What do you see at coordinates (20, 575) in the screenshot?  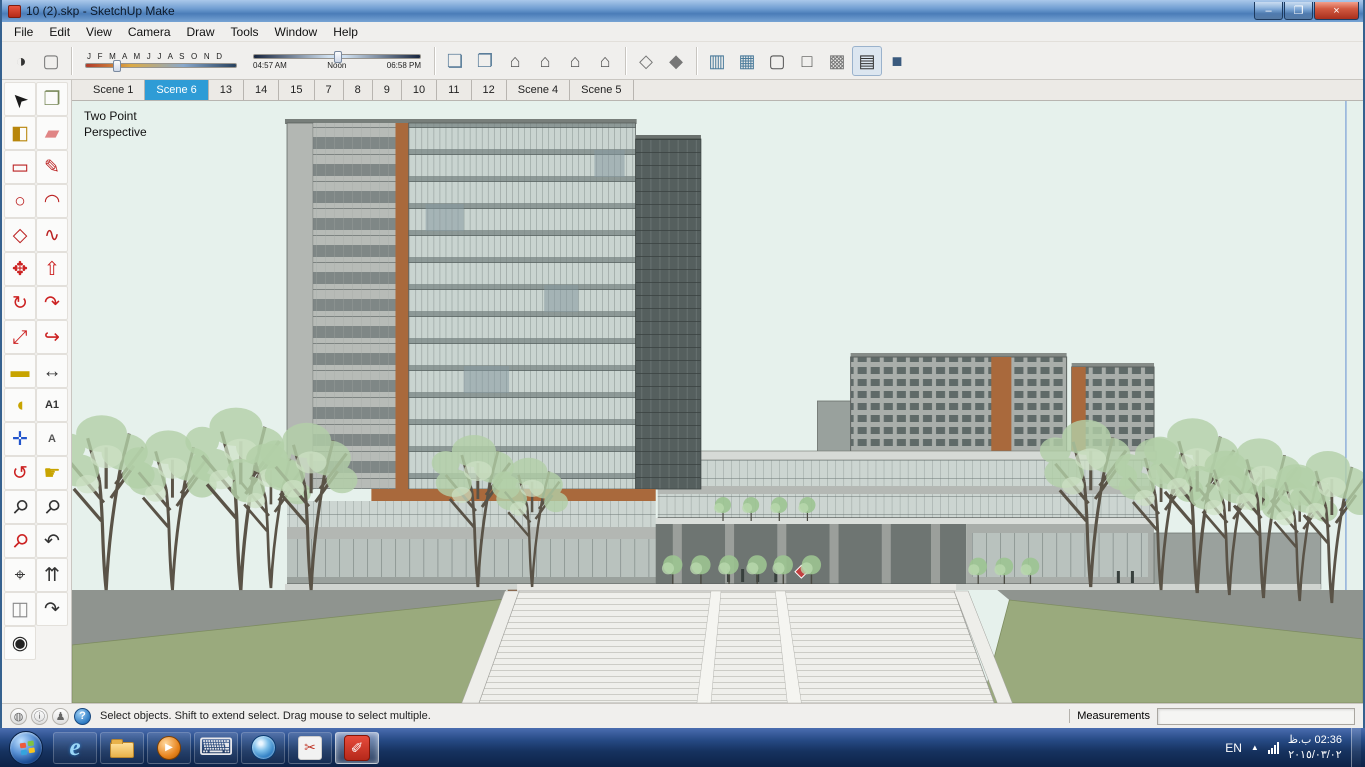 I see `position-camera-tool: ⌖` at bounding box center [20, 575].